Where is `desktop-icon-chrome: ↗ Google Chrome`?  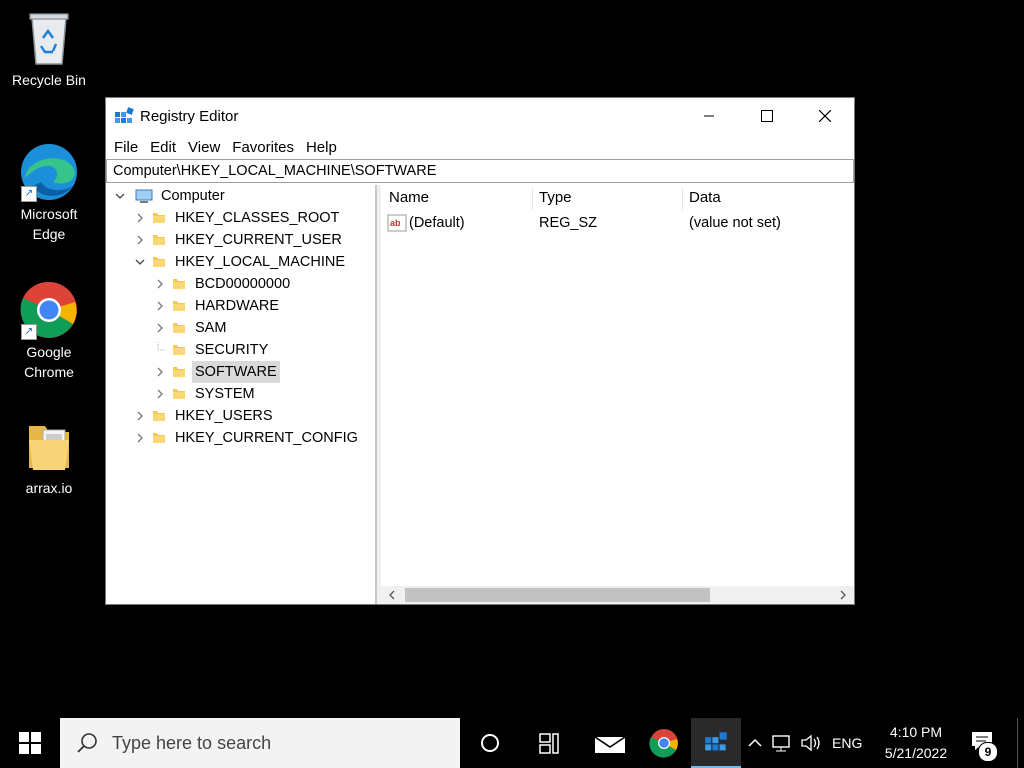 desktop-icon-chrome: ↗ Google Chrome is located at coordinates (49, 331).